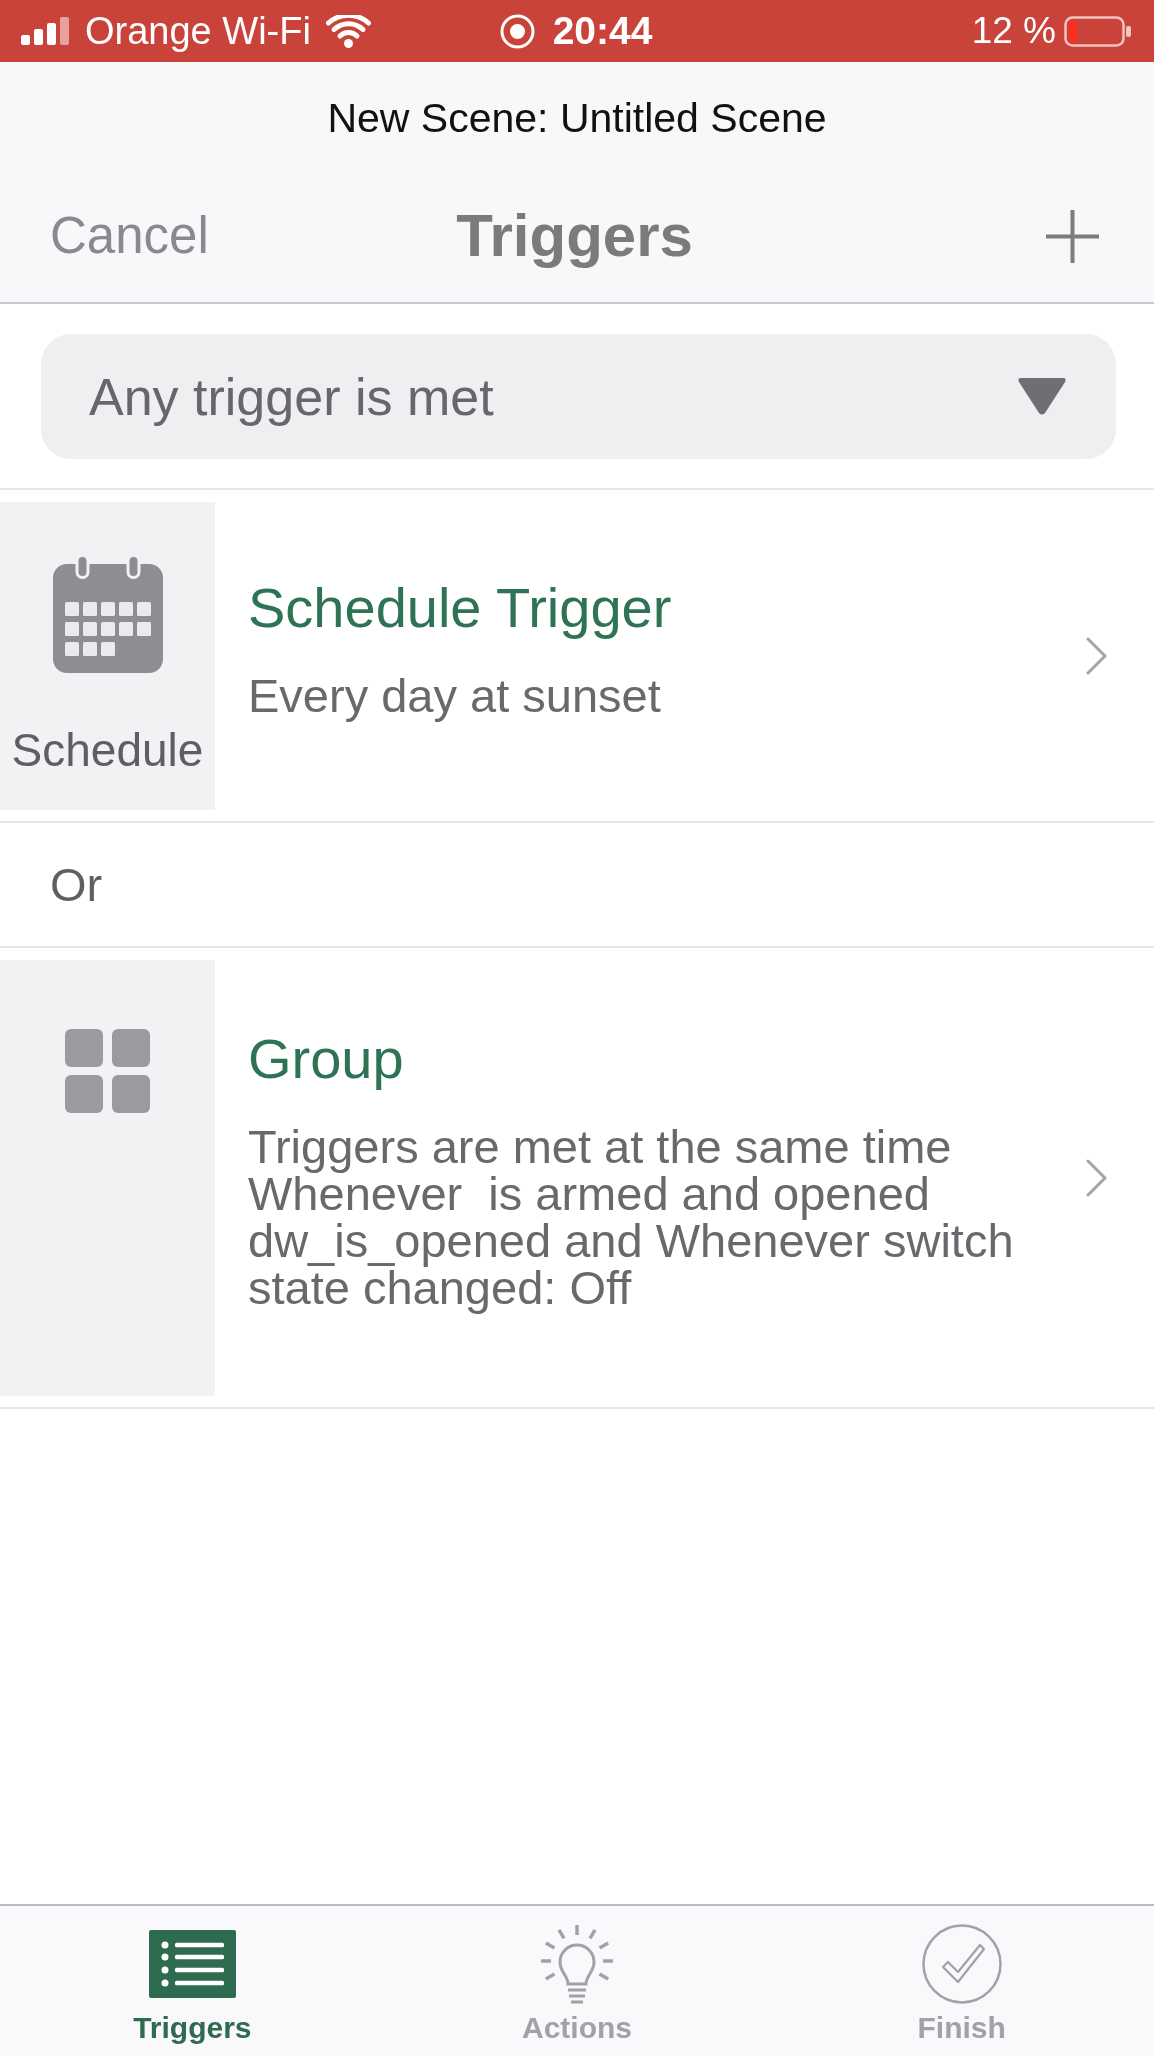  I want to click on tab: Actions, so click(577, 1988).